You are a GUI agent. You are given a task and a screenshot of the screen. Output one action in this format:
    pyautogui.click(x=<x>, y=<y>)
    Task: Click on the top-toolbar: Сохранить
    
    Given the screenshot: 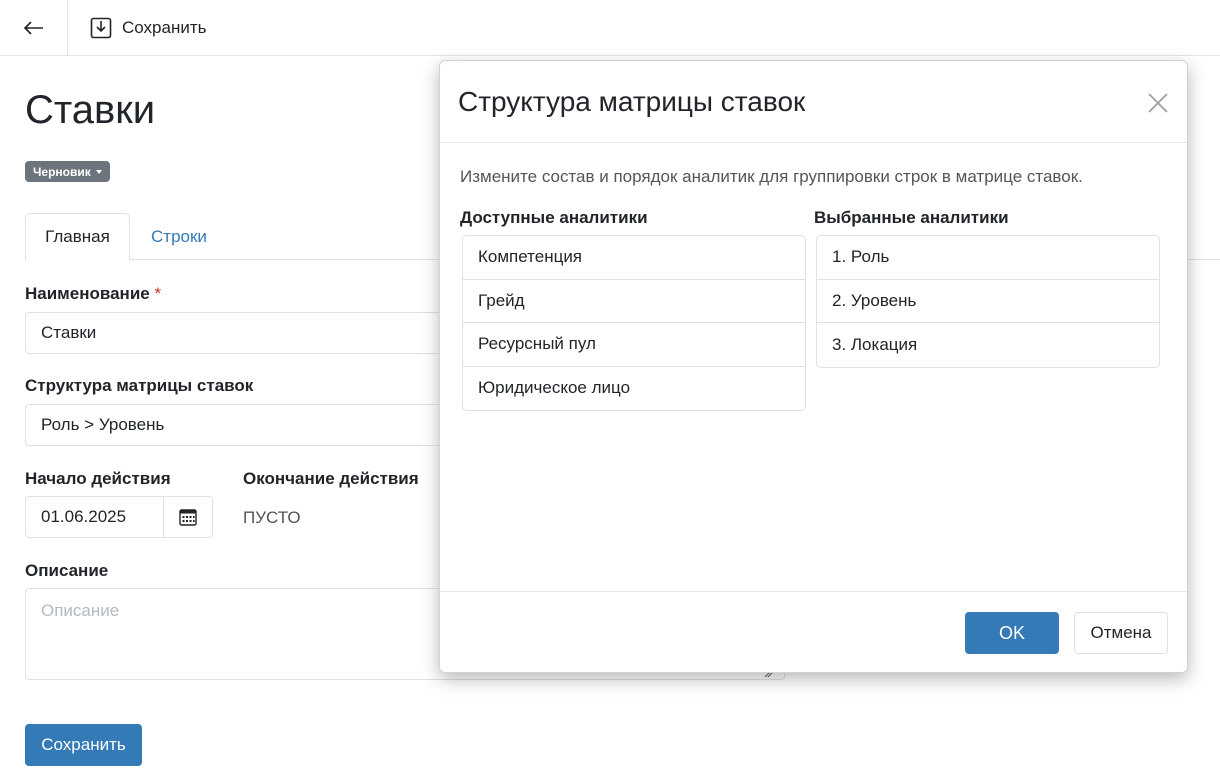 What is the action you would take?
    pyautogui.click(x=610, y=28)
    